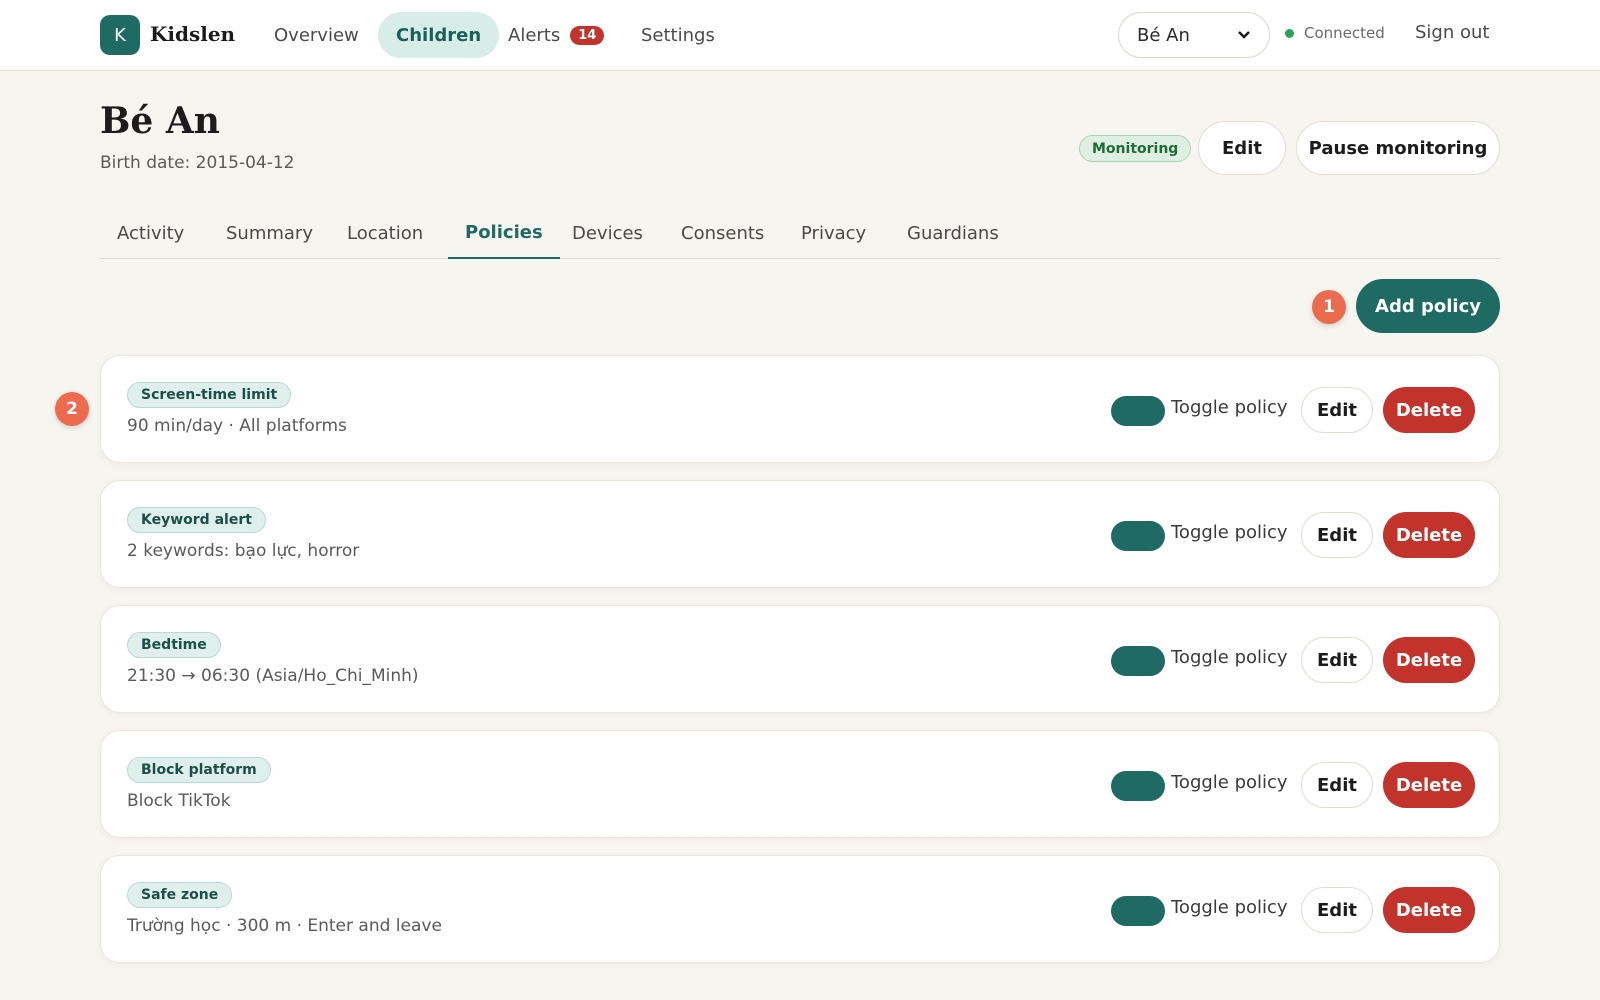  What do you see at coordinates (833, 233) in the screenshot?
I see `tab-privacy: Privacy` at bounding box center [833, 233].